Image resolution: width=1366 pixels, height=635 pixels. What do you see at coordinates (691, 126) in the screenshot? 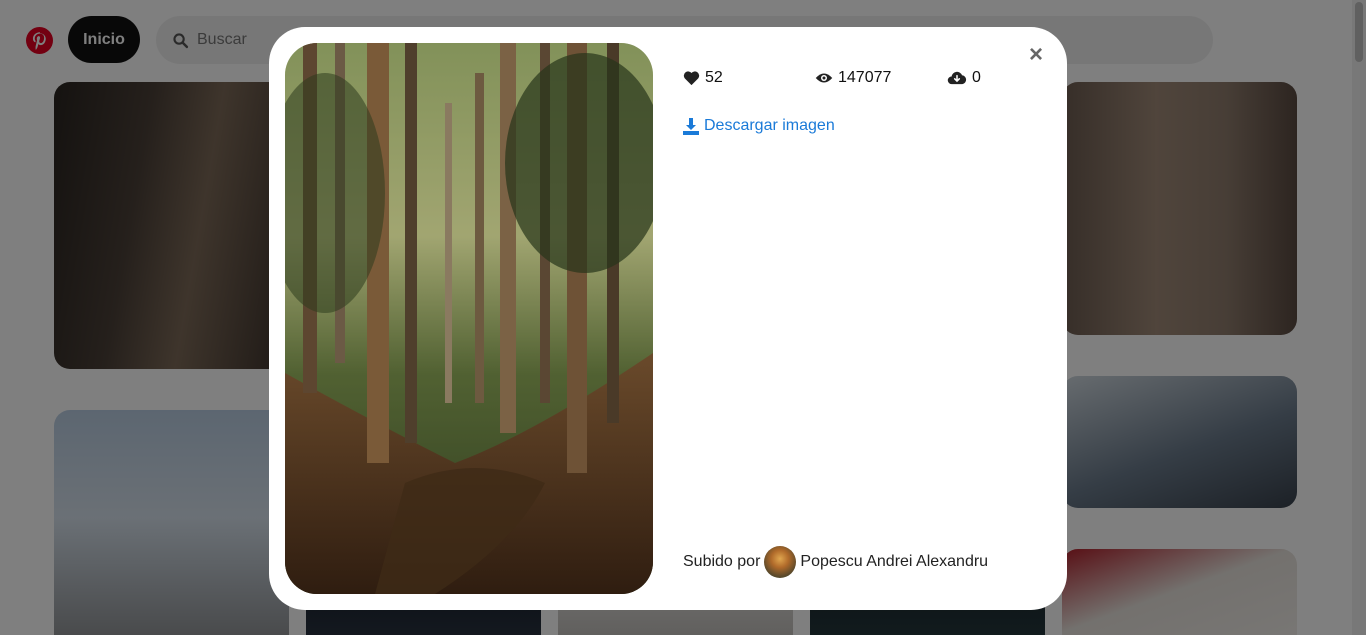
I see `download-icon` at bounding box center [691, 126].